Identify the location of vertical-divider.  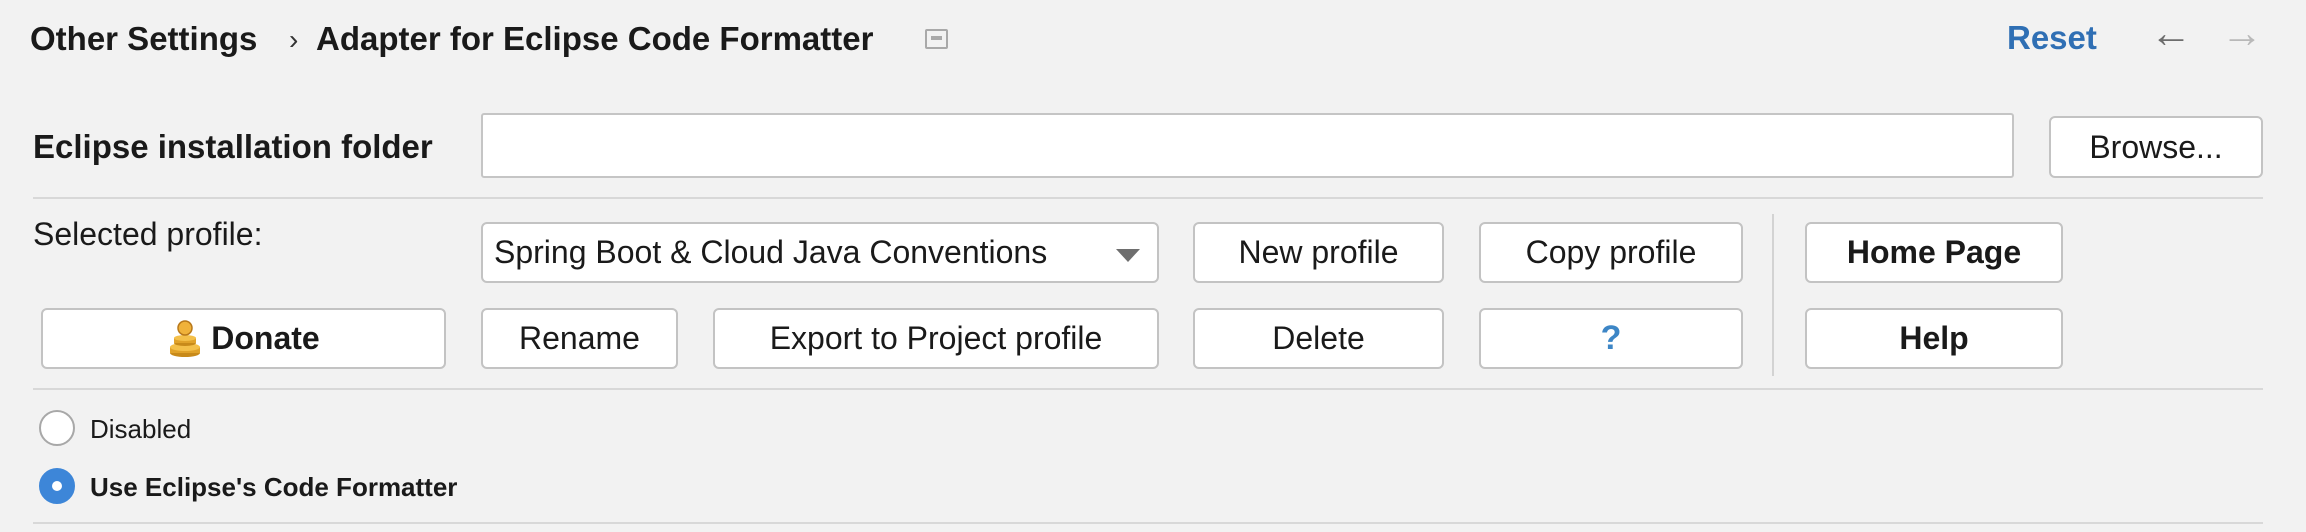
(1773, 295).